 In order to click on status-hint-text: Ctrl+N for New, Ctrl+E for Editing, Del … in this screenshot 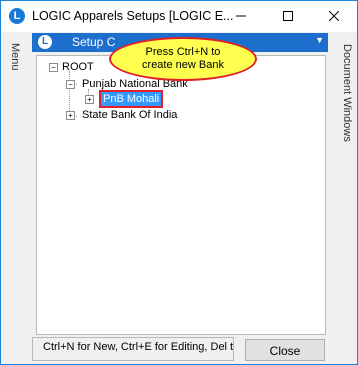, I will do `click(138, 347)`.